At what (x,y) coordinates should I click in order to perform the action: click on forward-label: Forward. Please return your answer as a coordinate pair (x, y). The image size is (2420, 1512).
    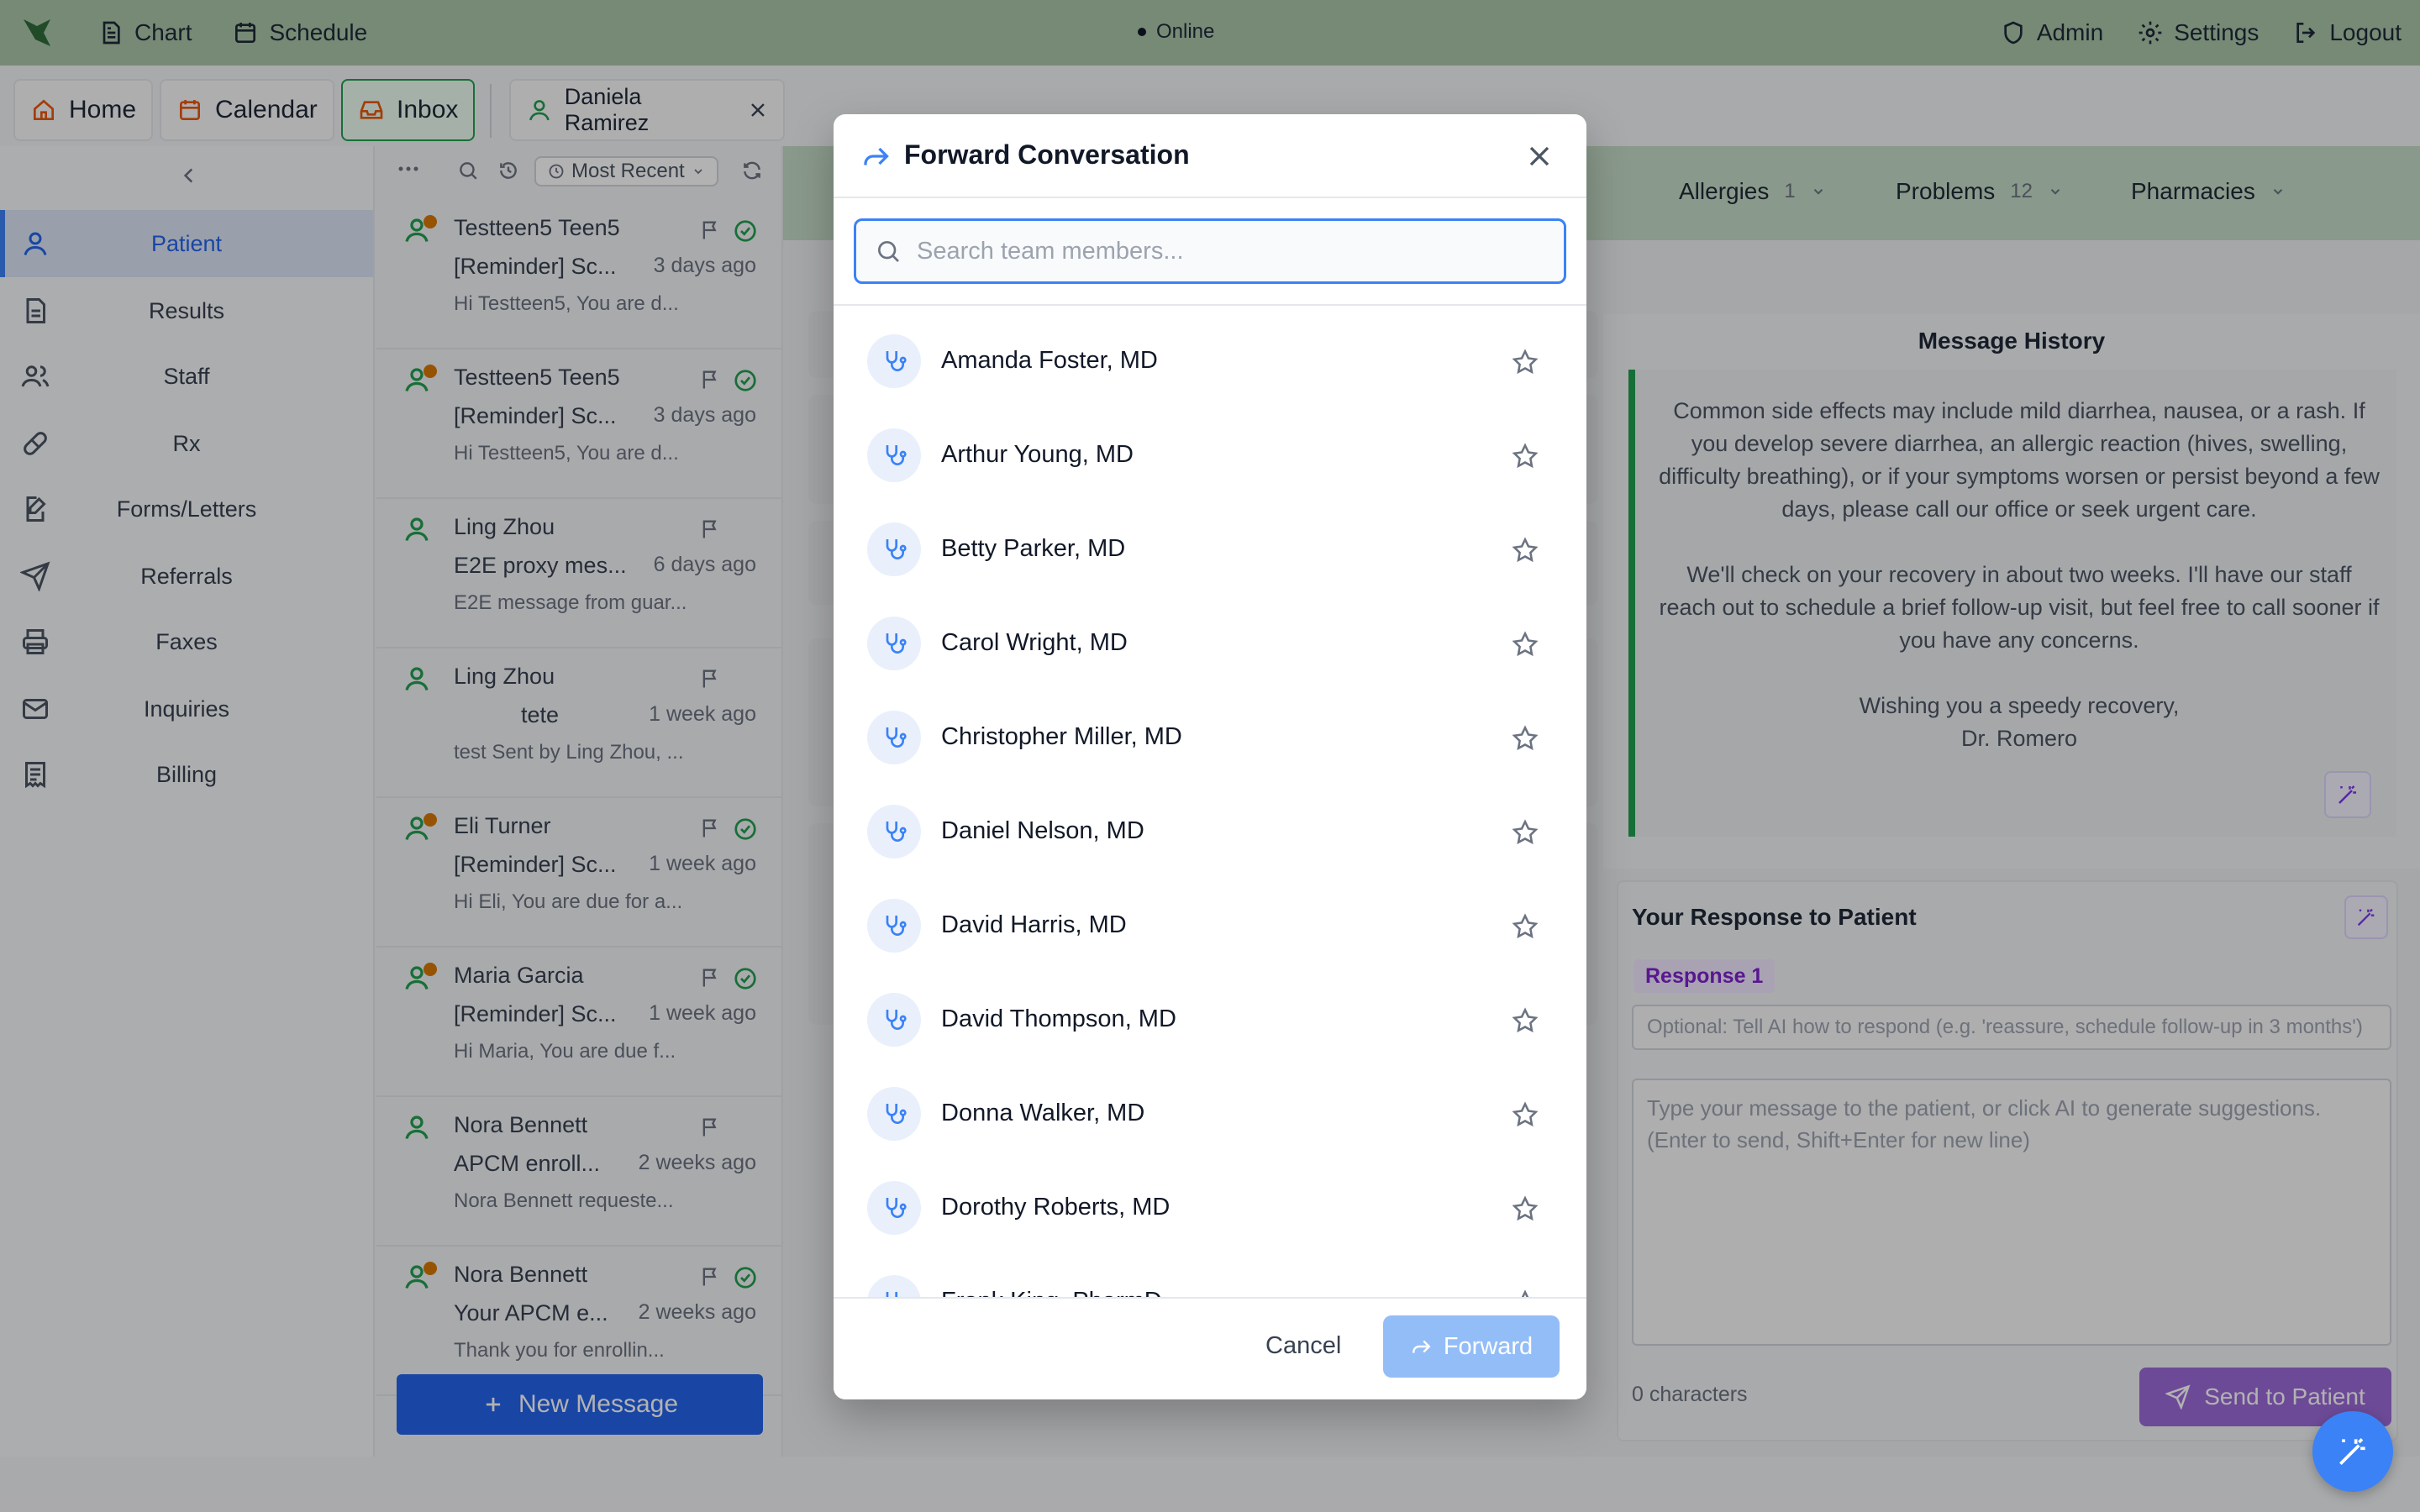
    Looking at the image, I should click on (1488, 1346).